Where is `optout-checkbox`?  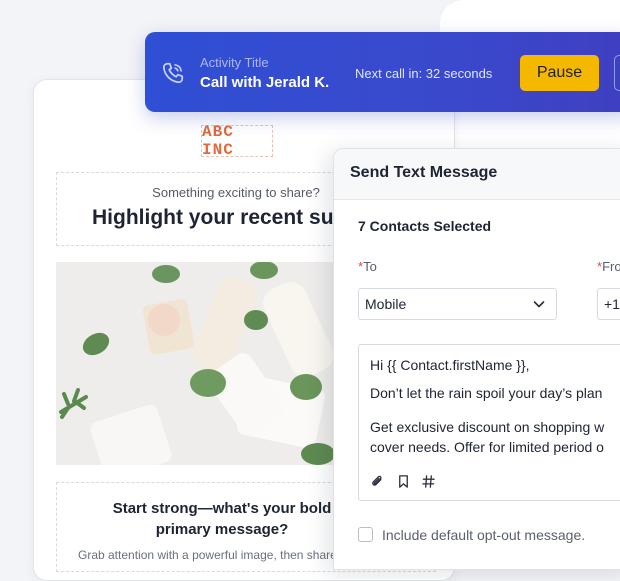
optout-checkbox is located at coordinates (365, 534).